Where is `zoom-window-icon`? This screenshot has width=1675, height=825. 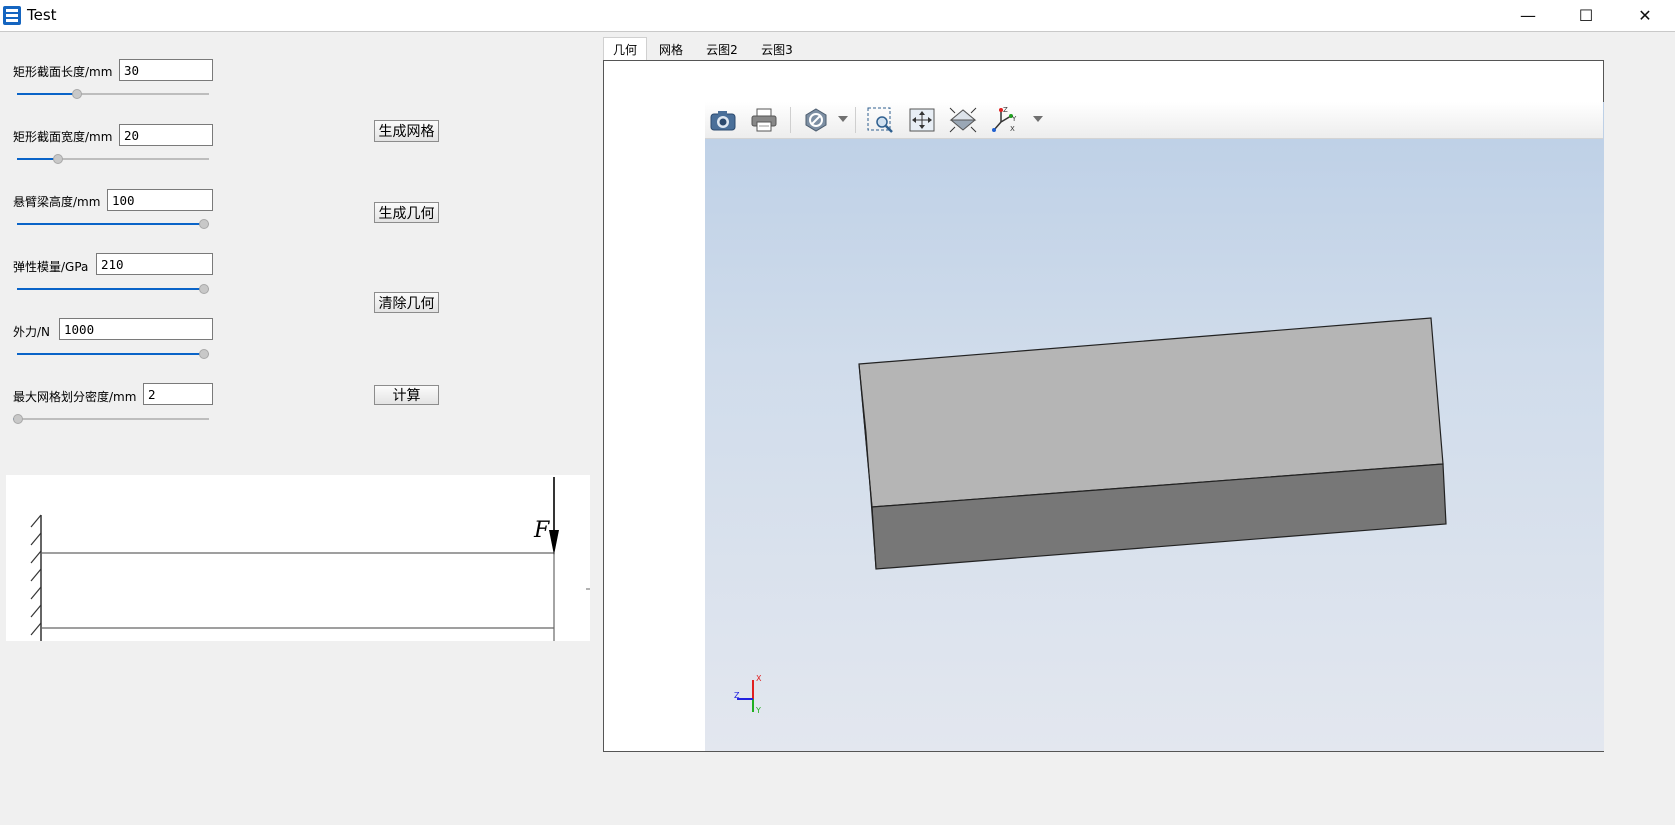 zoom-window-icon is located at coordinates (880, 120).